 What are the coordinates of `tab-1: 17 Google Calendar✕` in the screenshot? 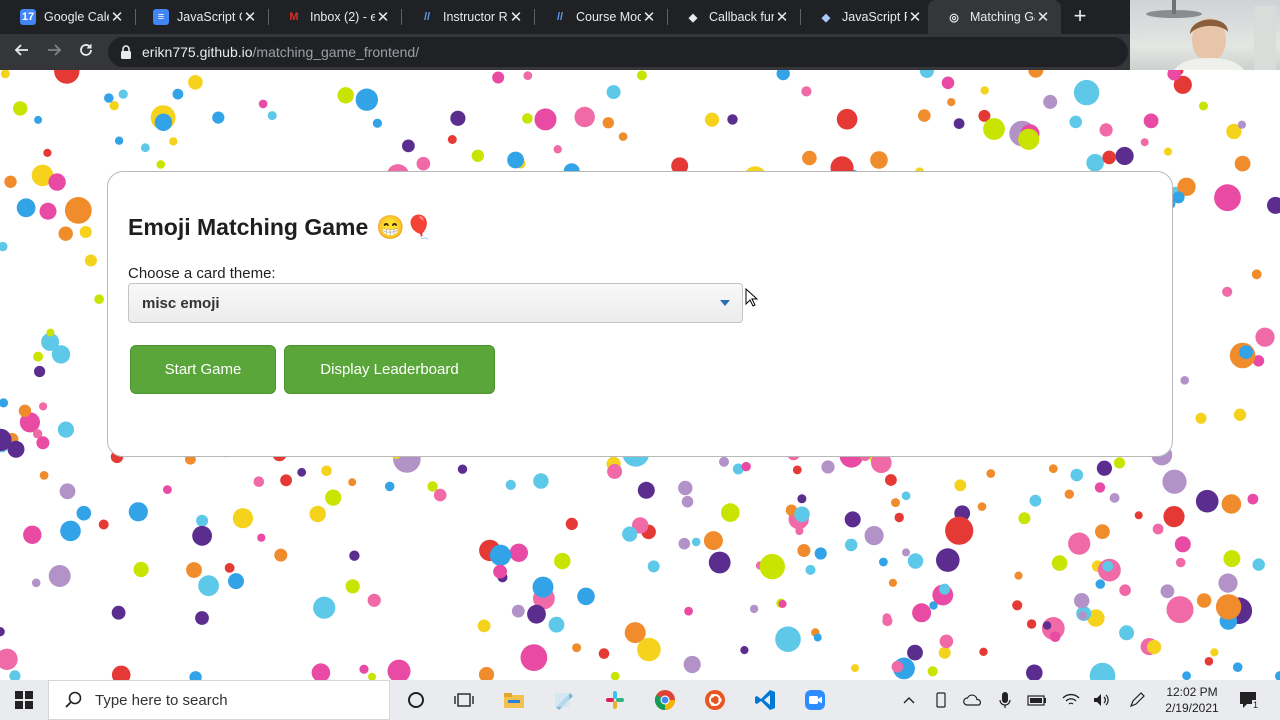 It's located at (68, 17).